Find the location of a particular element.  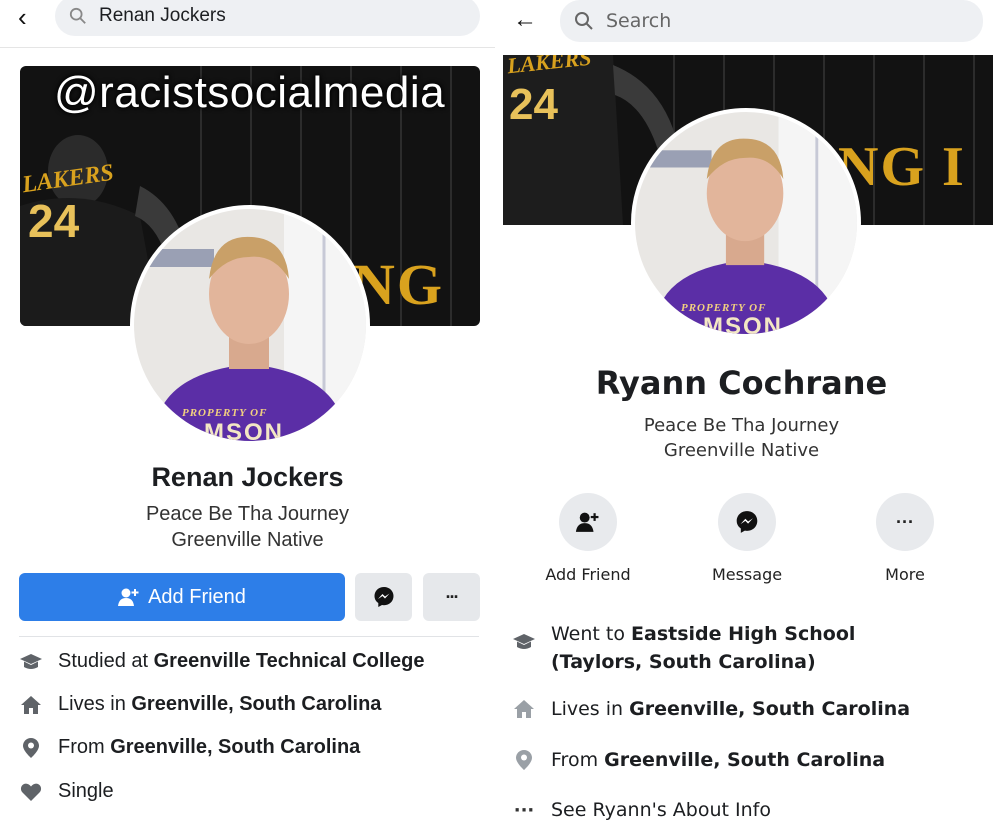

more-button: ··· is located at coordinates (451, 597).